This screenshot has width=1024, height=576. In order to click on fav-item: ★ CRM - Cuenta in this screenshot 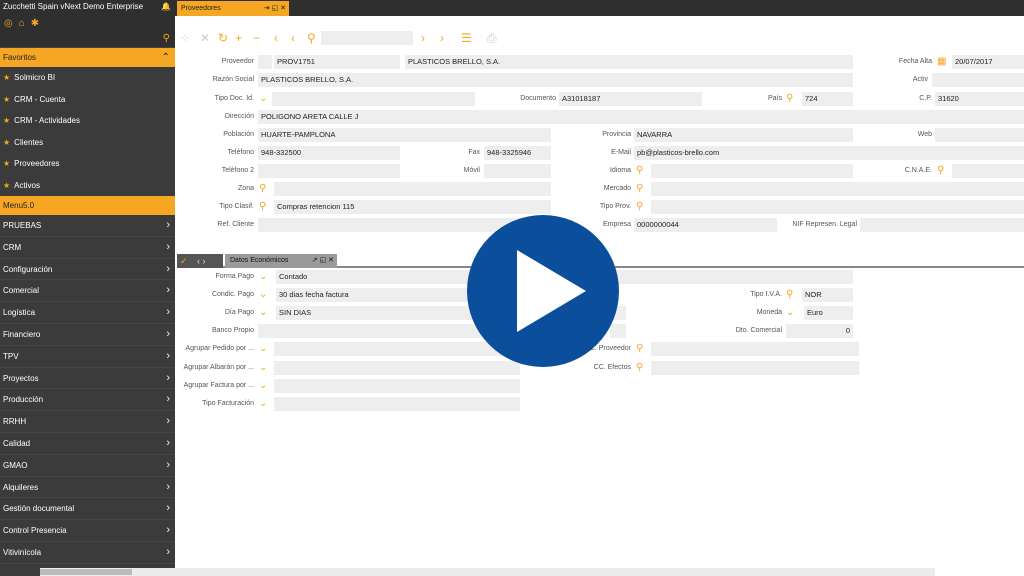, I will do `click(87, 100)`.